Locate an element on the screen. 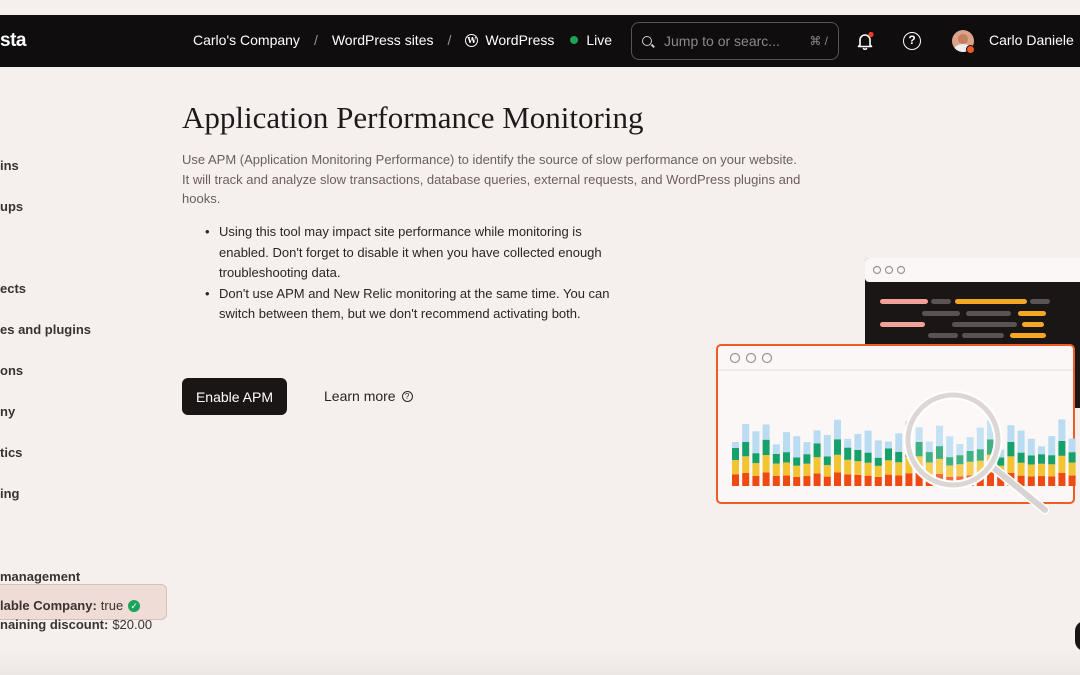 The height and width of the screenshot is (675, 1080). sidebar-item-ny: ny is located at coordinates (7, 411).